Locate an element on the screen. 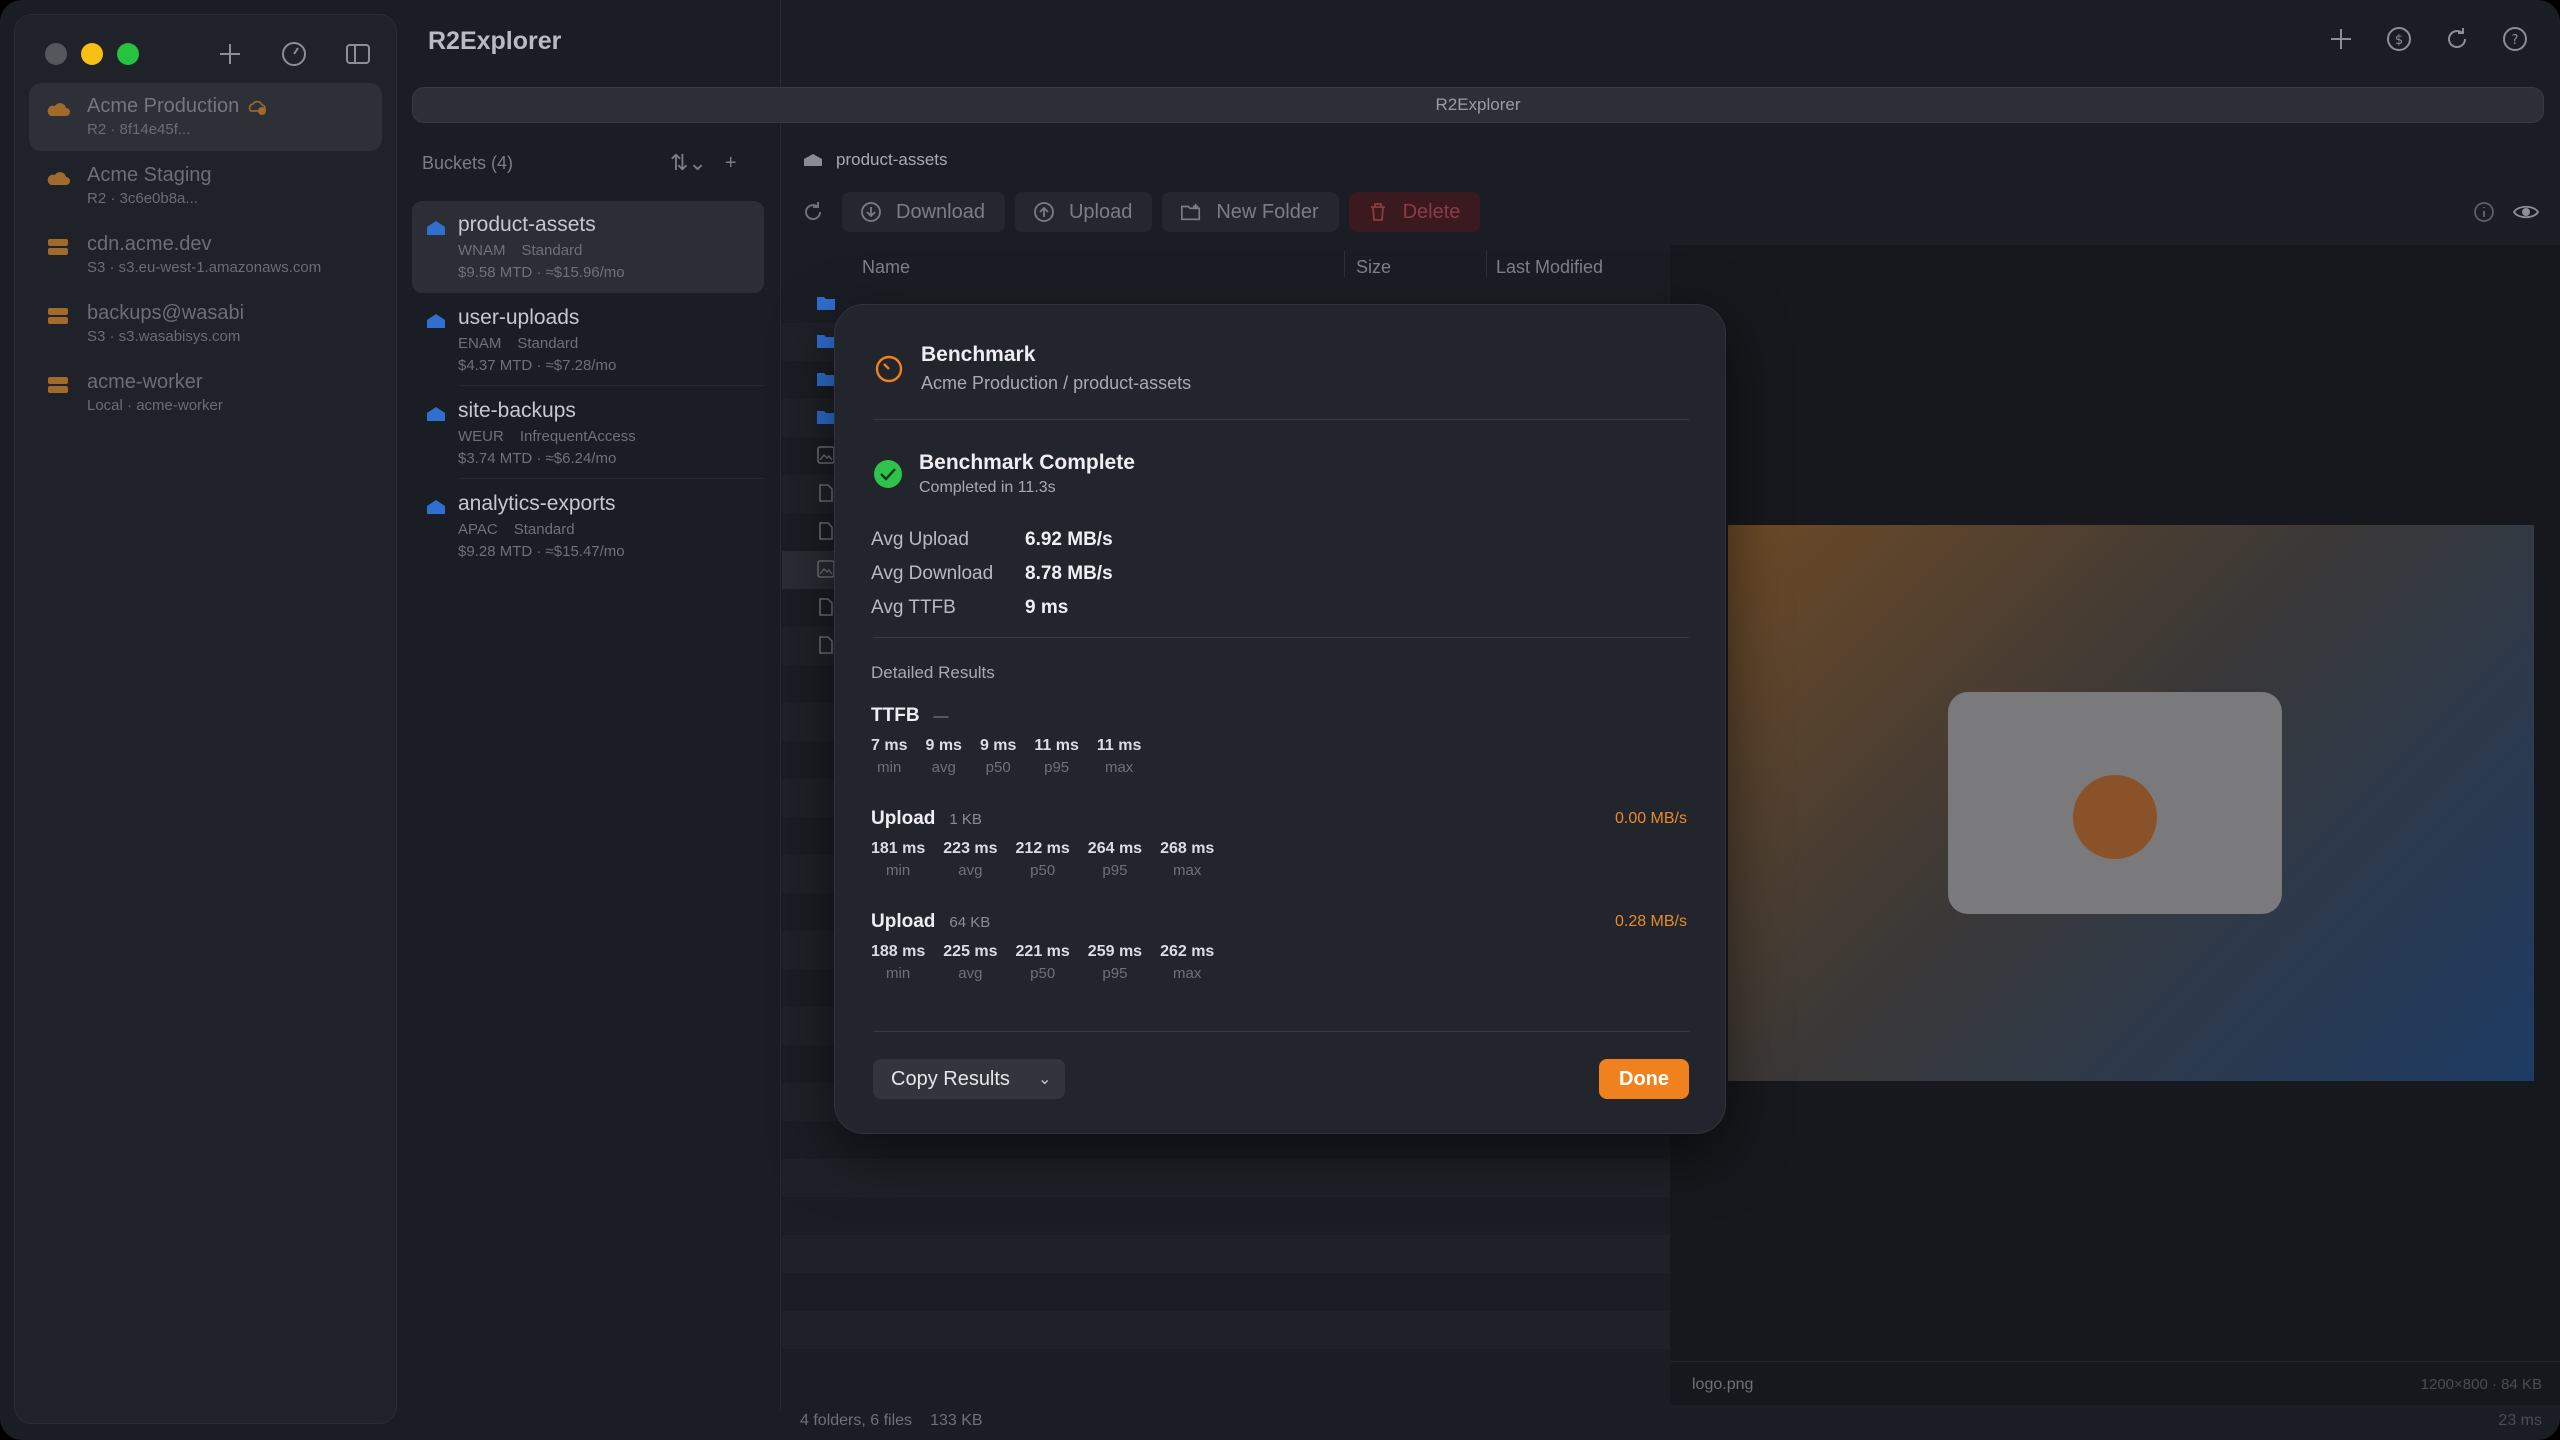  stat-p95: 11 ms p95 is located at coordinates (1056, 756).